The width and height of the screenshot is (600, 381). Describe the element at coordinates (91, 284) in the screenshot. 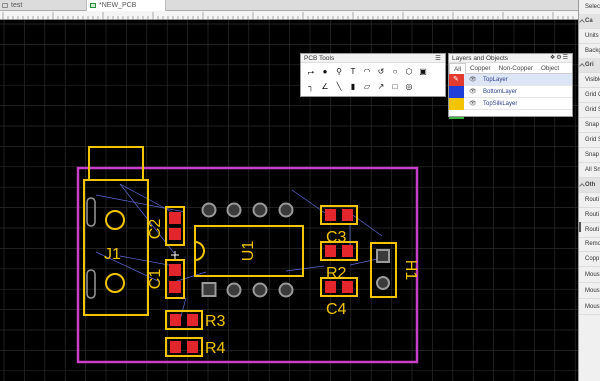

I see `j1-slot-pad` at that location.